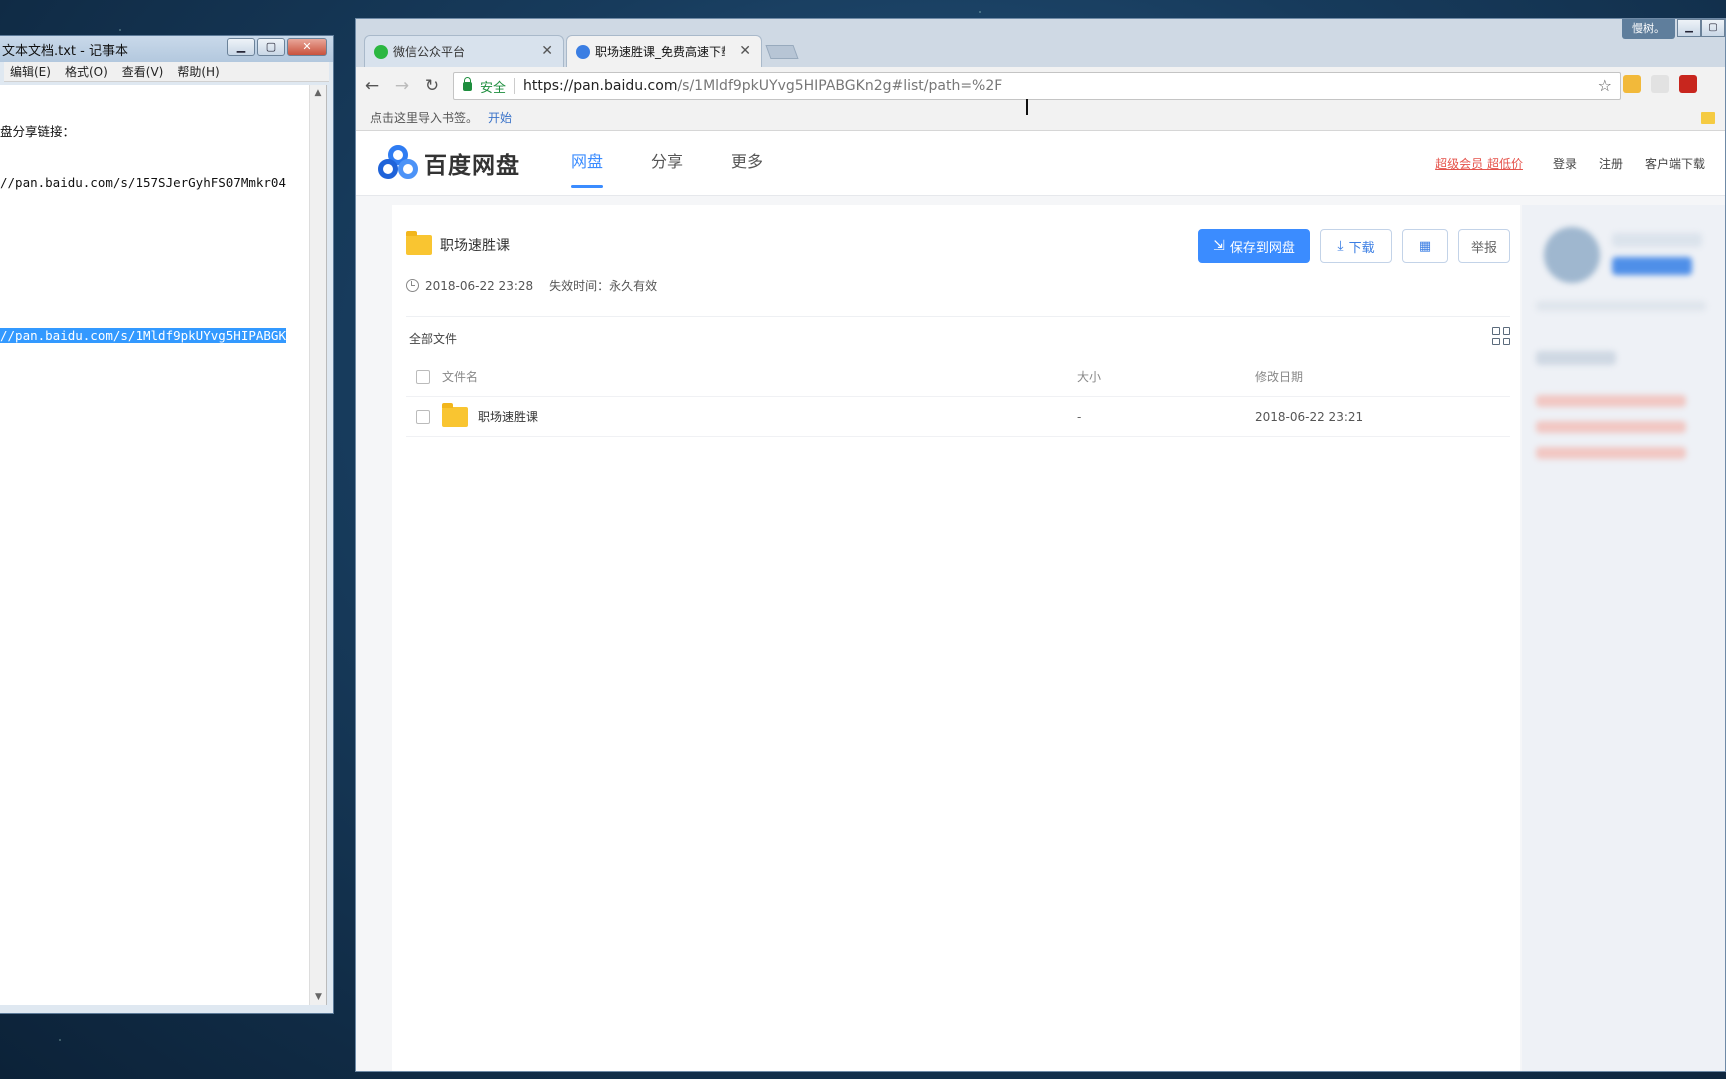  What do you see at coordinates (587, 163) in the screenshot?
I see `nav-item-netdisk: 网盘` at bounding box center [587, 163].